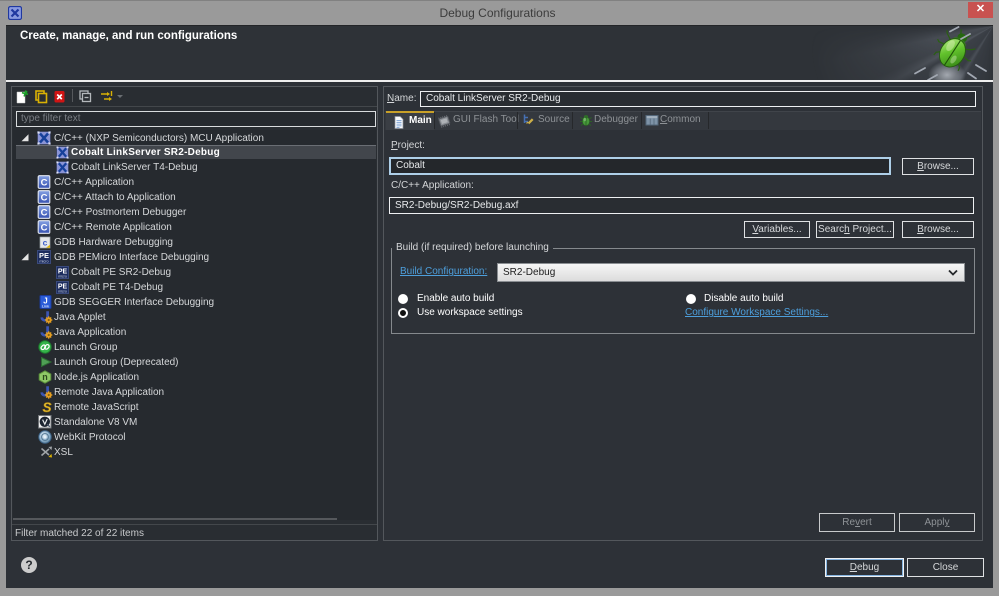 The height and width of the screenshot is (596, 999). I want to click on svg-text: S, so click(46, 407).